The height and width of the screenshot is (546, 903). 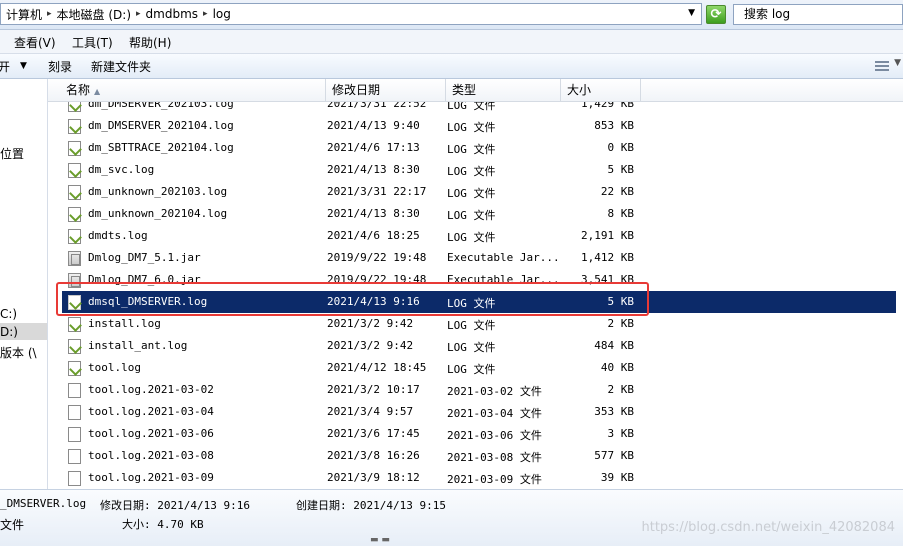 I want to click on file-row: tool.log 2021/4/12 18:45 LOG 文件 40 KB, so click(x=479, y=368).